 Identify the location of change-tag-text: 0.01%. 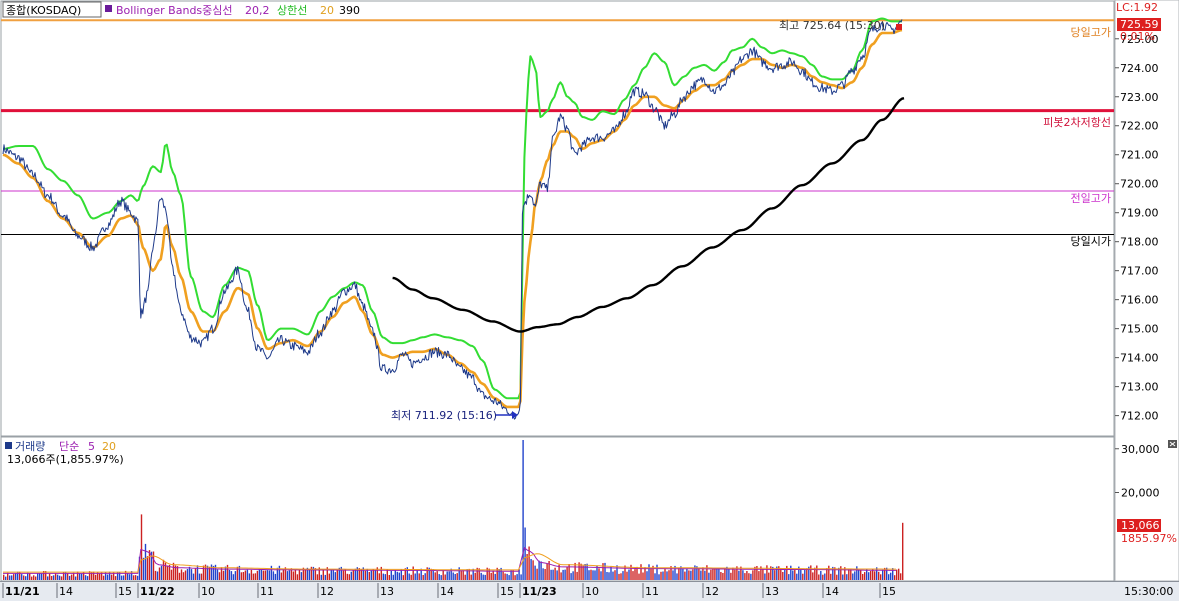
(1137, 36).